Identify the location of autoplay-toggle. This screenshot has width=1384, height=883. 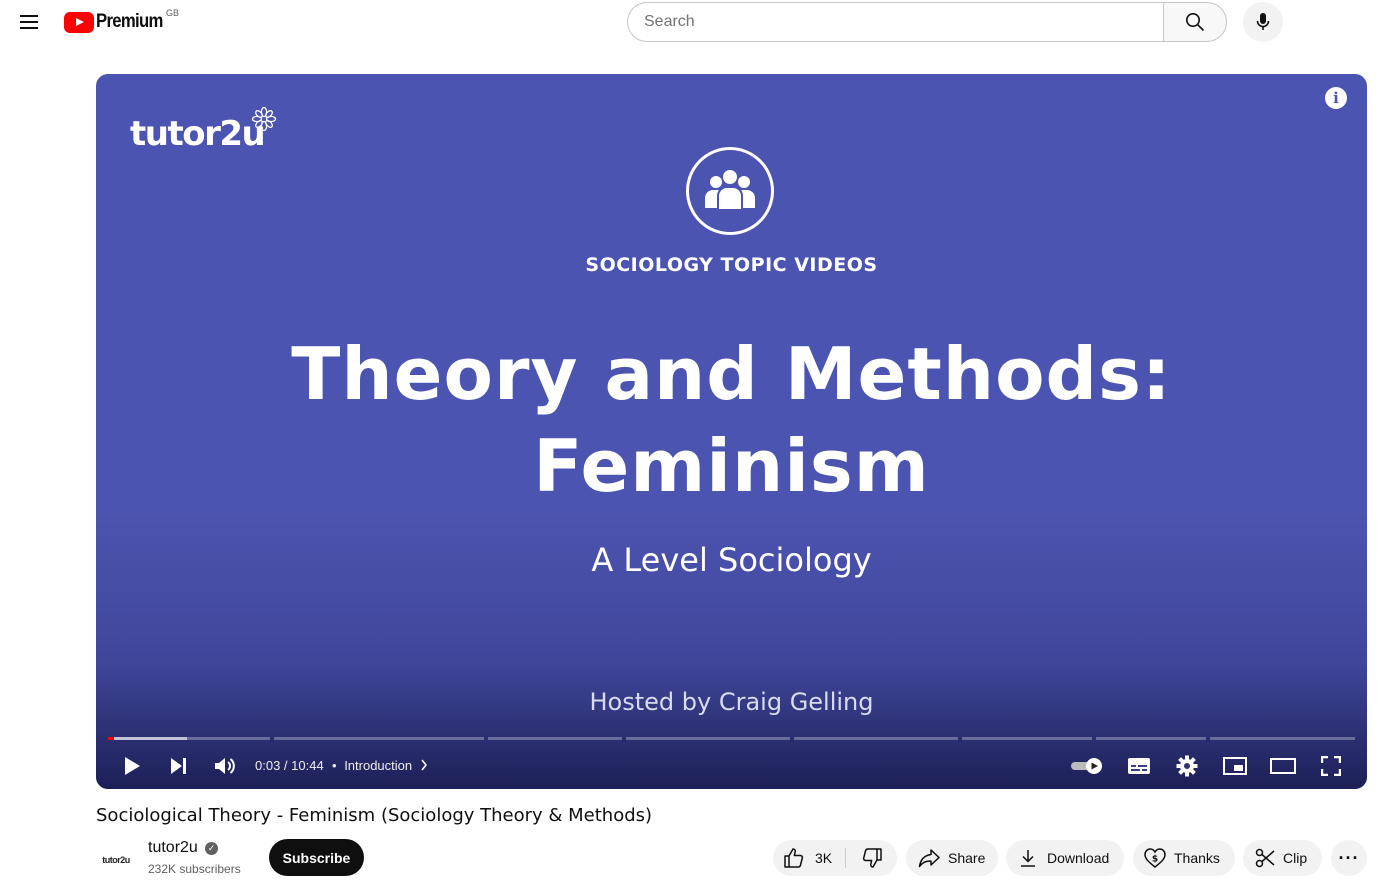
(1088, 766).